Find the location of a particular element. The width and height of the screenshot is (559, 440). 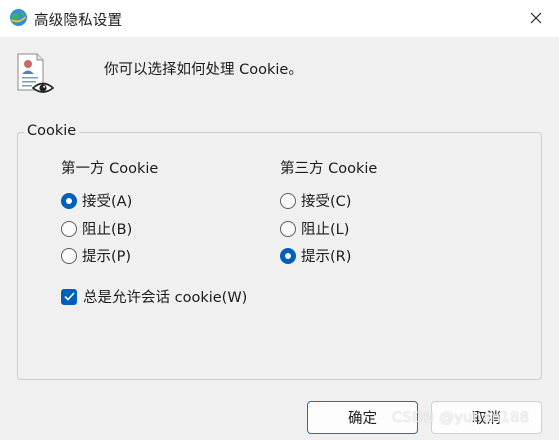

first-party-block-radio: 阻止(B) is located at coordinates (96, 228).